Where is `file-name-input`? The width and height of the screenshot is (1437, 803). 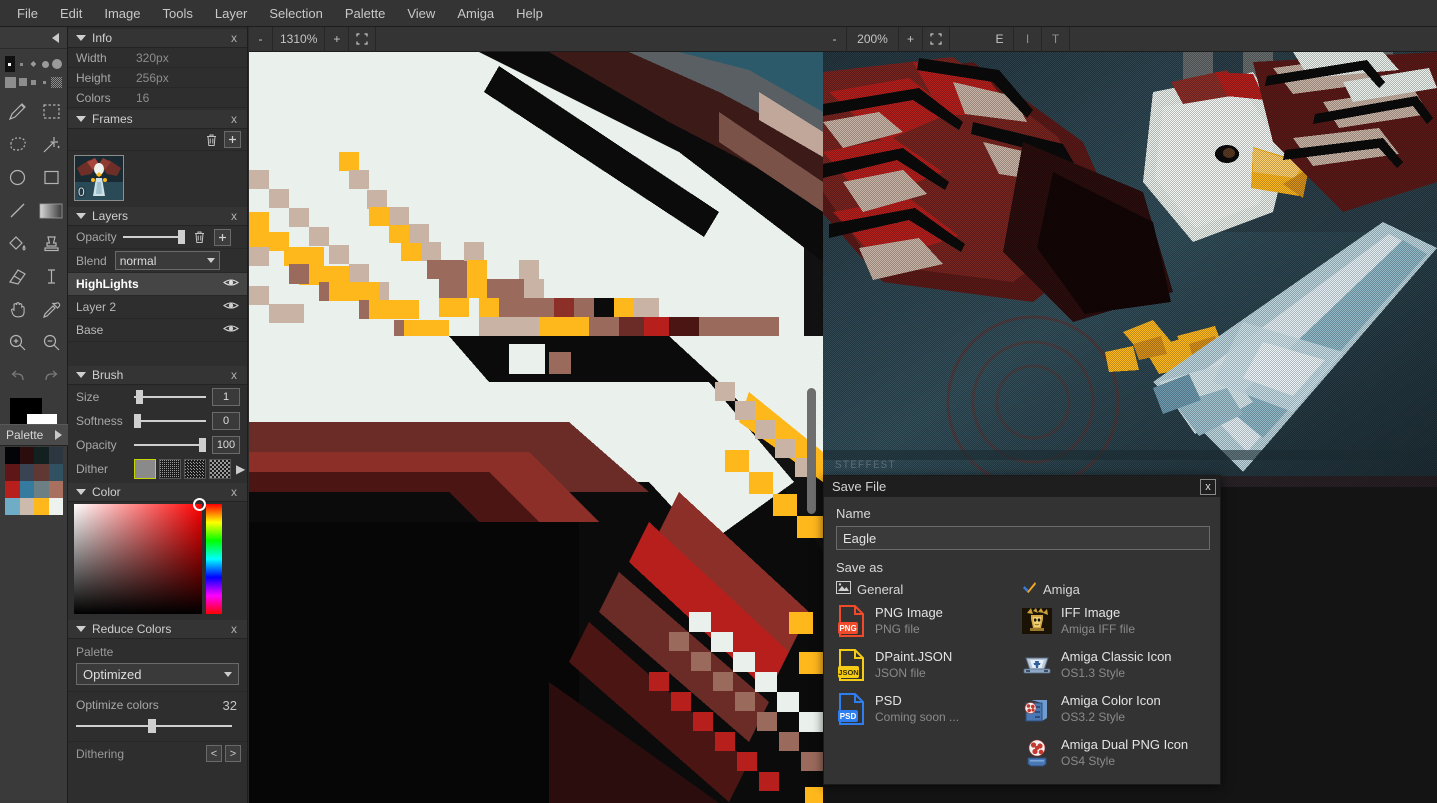
file-name-input is located at coordinates (1023, 538).